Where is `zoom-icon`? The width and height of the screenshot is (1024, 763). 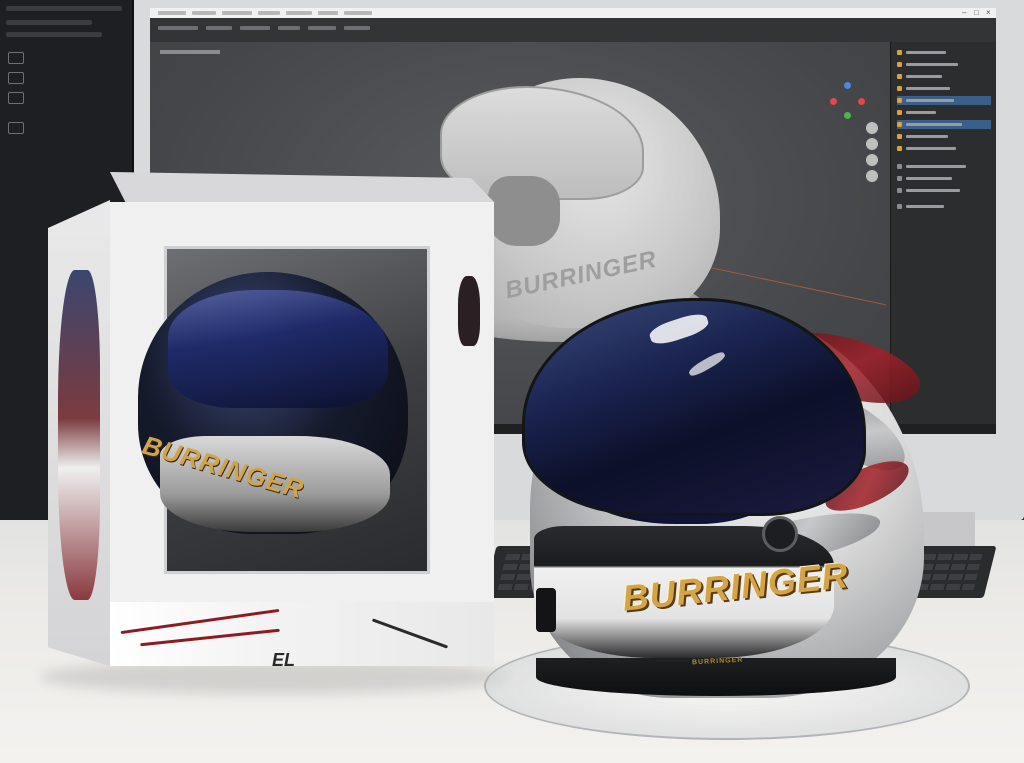 zoom-icon is located at coordinates (872, 128).